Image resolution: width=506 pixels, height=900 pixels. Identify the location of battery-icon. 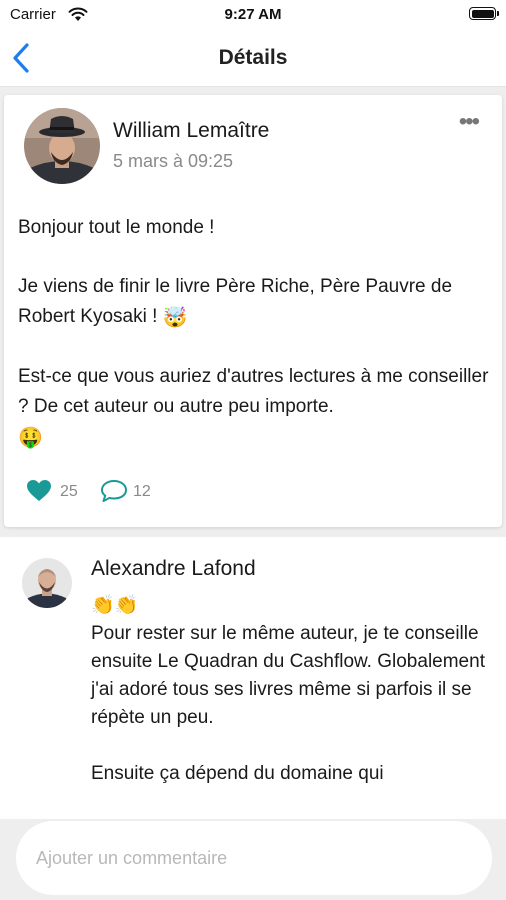
(484, 13).